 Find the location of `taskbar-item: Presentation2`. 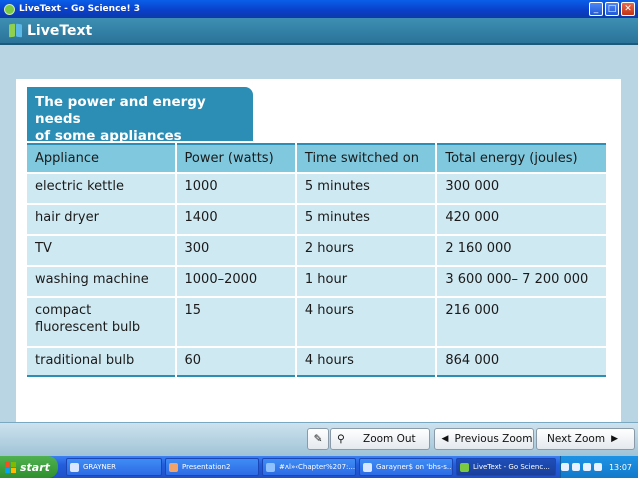

taskbar-item: Presentation2 is located at coordinates (212, 467).